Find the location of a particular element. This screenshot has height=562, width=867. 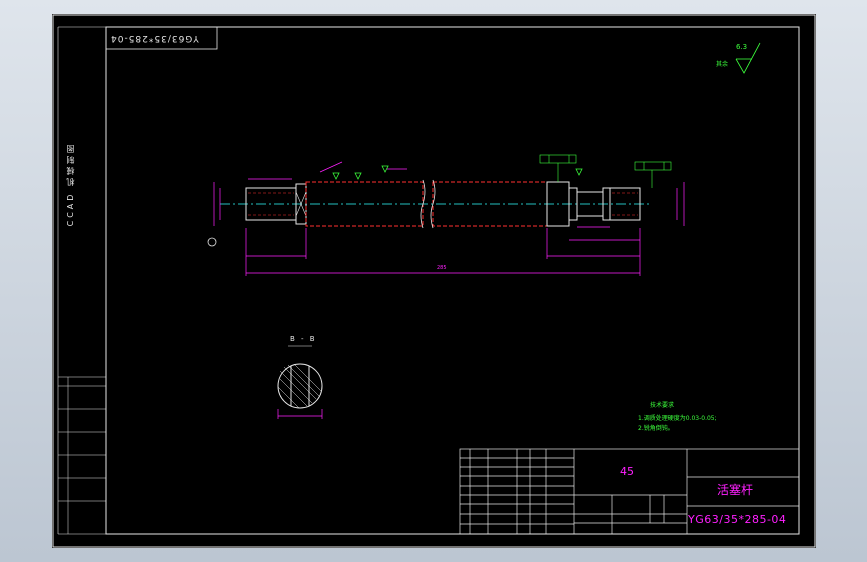

part-name-field: 活塞杆 is located at coordinates (735, 490).